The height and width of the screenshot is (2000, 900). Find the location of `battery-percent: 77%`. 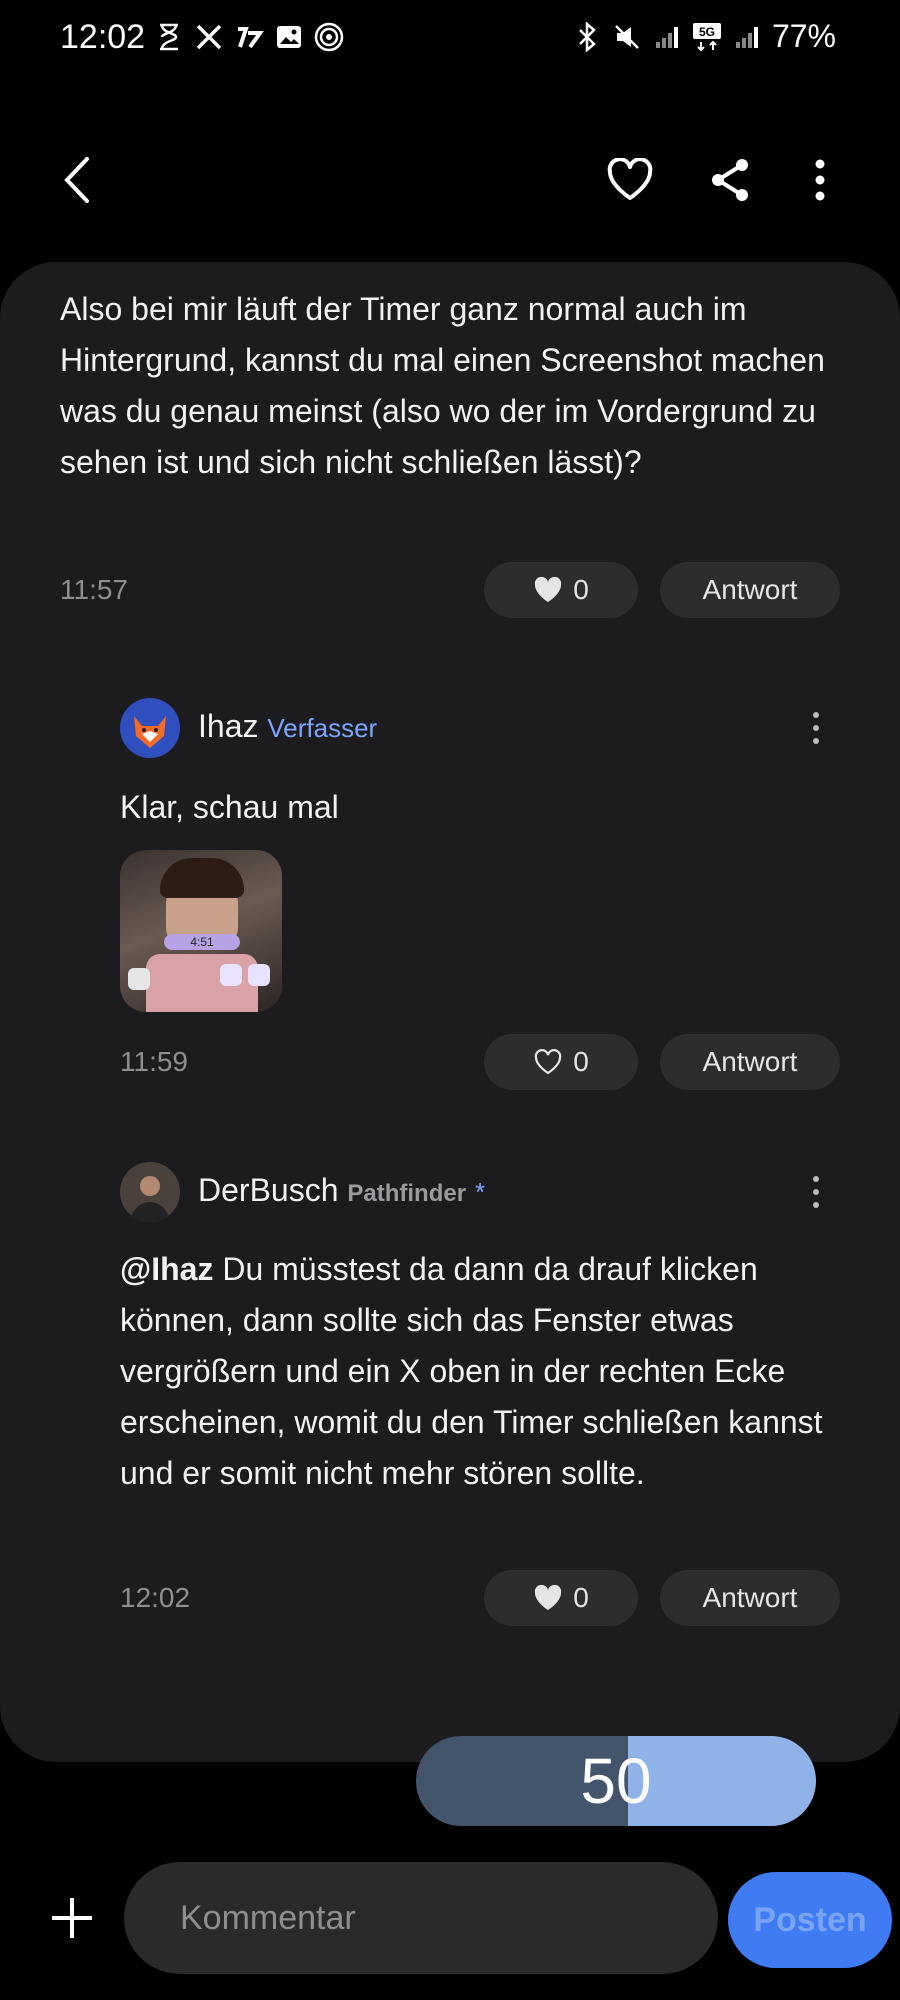

battery-percent: 77% is located at coordinates (803, 36).